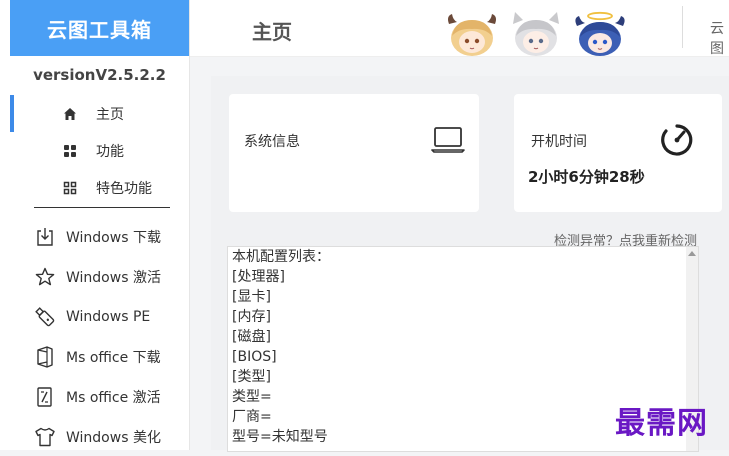 This screenshot has height=456, width=729. What do you see at coordinates (251, 317) in the screenshot?
I see `config-line: [内存]` at bounding box center [251, 317].